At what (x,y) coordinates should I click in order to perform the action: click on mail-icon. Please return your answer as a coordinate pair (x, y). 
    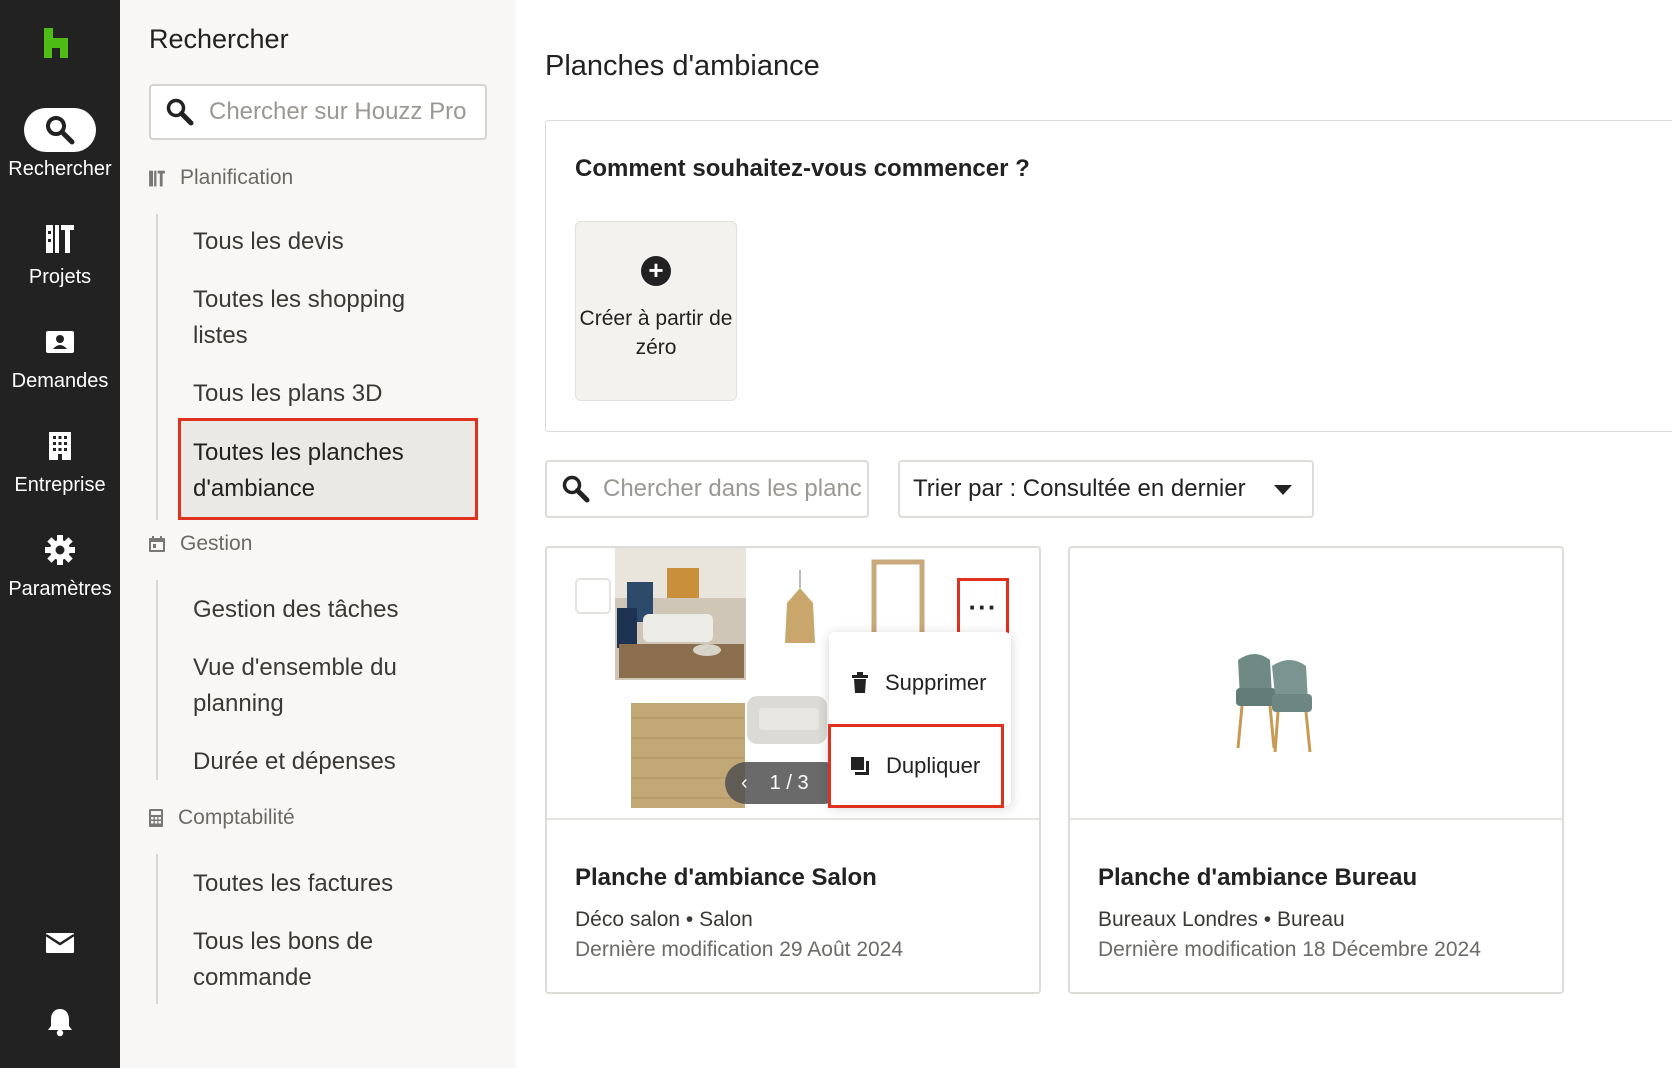
    Looking at the image, I should click on (60, 943).